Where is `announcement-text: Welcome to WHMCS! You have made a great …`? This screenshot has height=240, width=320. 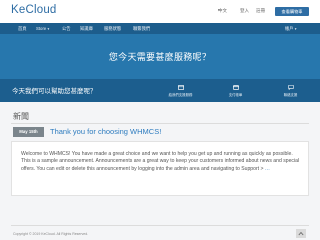
announcement-text: Welcome to WHMCS! You have made a great … is located at coordinates (160, 161).